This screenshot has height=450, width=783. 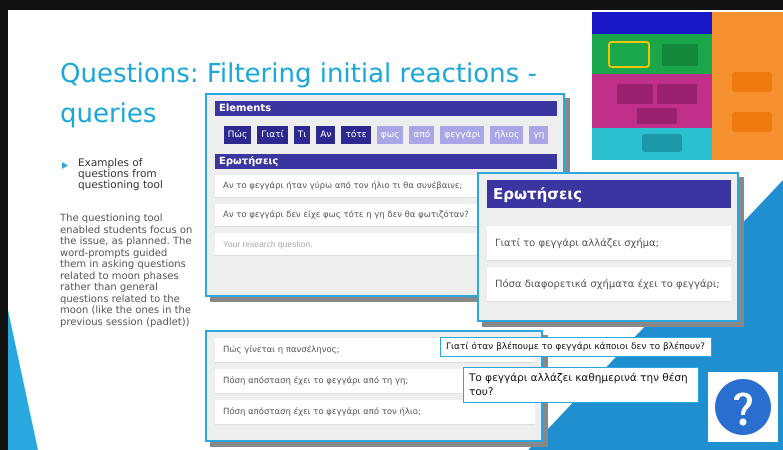 What do you see at coordinates (576, 347) in the screenshot?
I see `question-callout: Γιατί όταν βλέπουμε το φεγγάρι κάποιοι δεν το βλέπουν?` at bounding box center [576, 347].